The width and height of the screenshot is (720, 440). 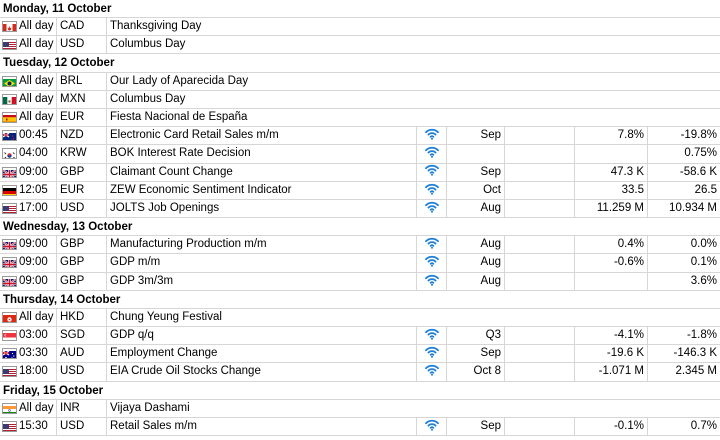 I want to click on event-name: Employment Change, so click(x=261, y=353).